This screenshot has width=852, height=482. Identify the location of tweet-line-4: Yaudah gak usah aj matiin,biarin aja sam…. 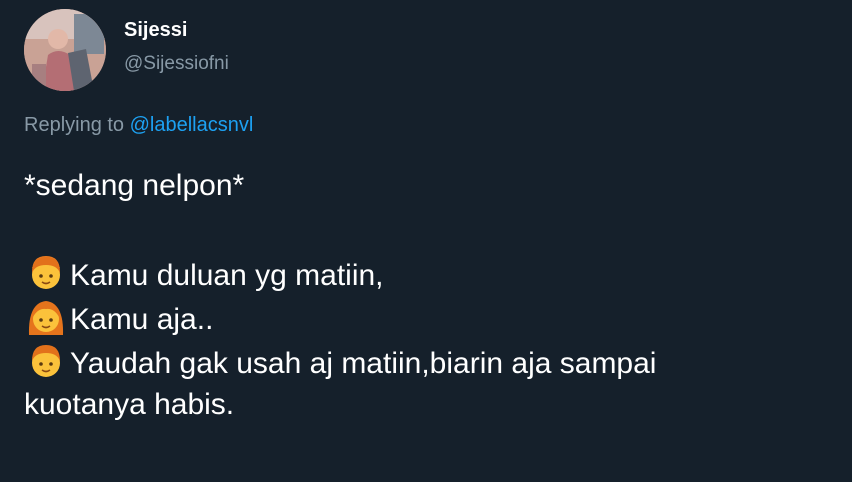
(363, 363).